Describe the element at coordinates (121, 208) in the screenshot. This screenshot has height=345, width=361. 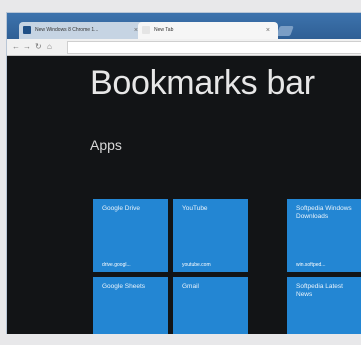
I see `tile-name: Google Drive` at that location.